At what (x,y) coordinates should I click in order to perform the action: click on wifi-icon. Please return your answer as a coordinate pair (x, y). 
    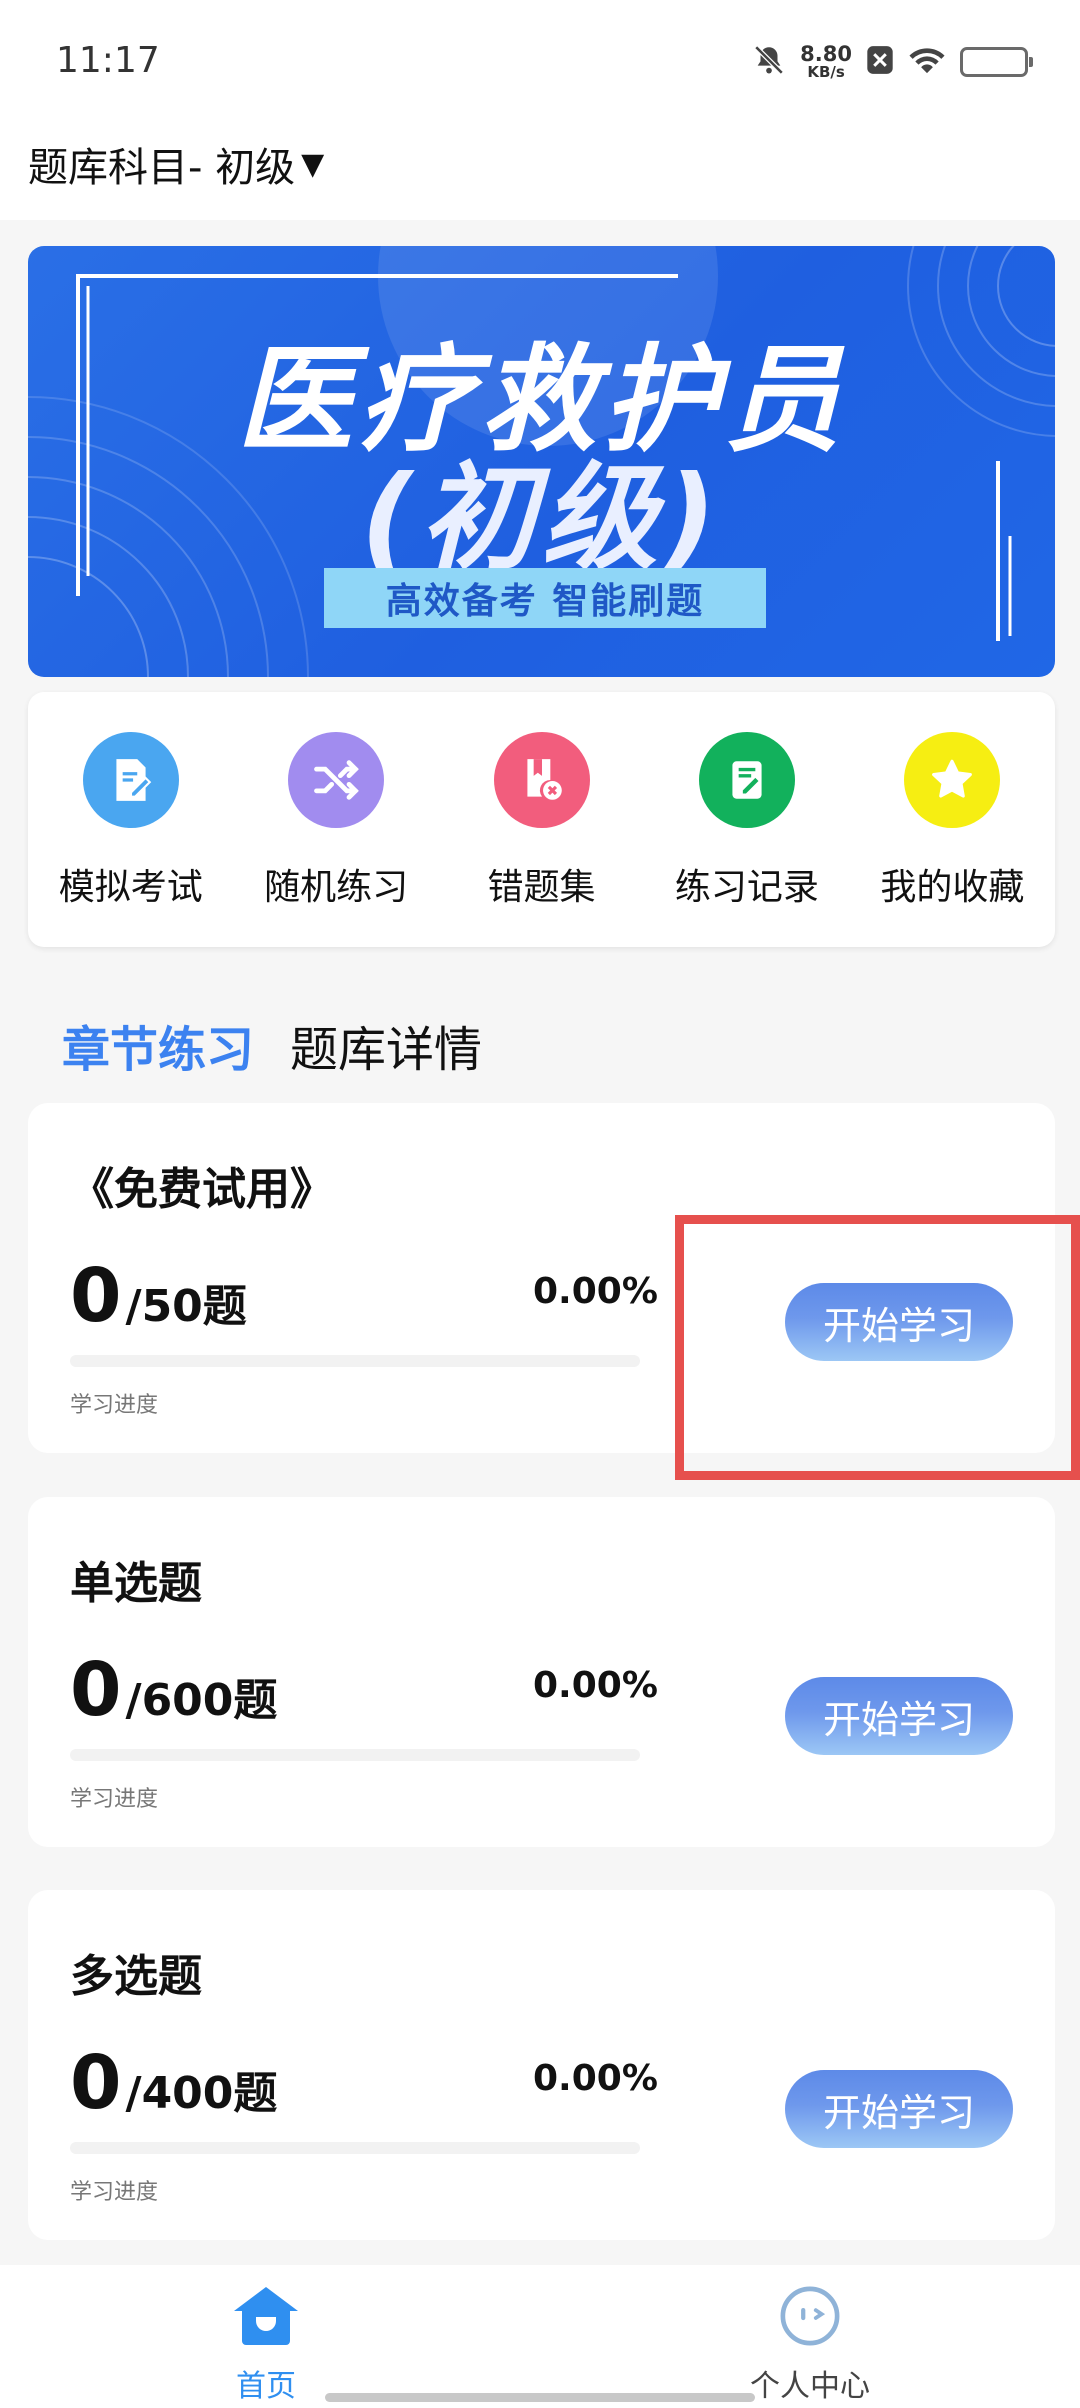
    Looking at the image, I should click on (927, 62).